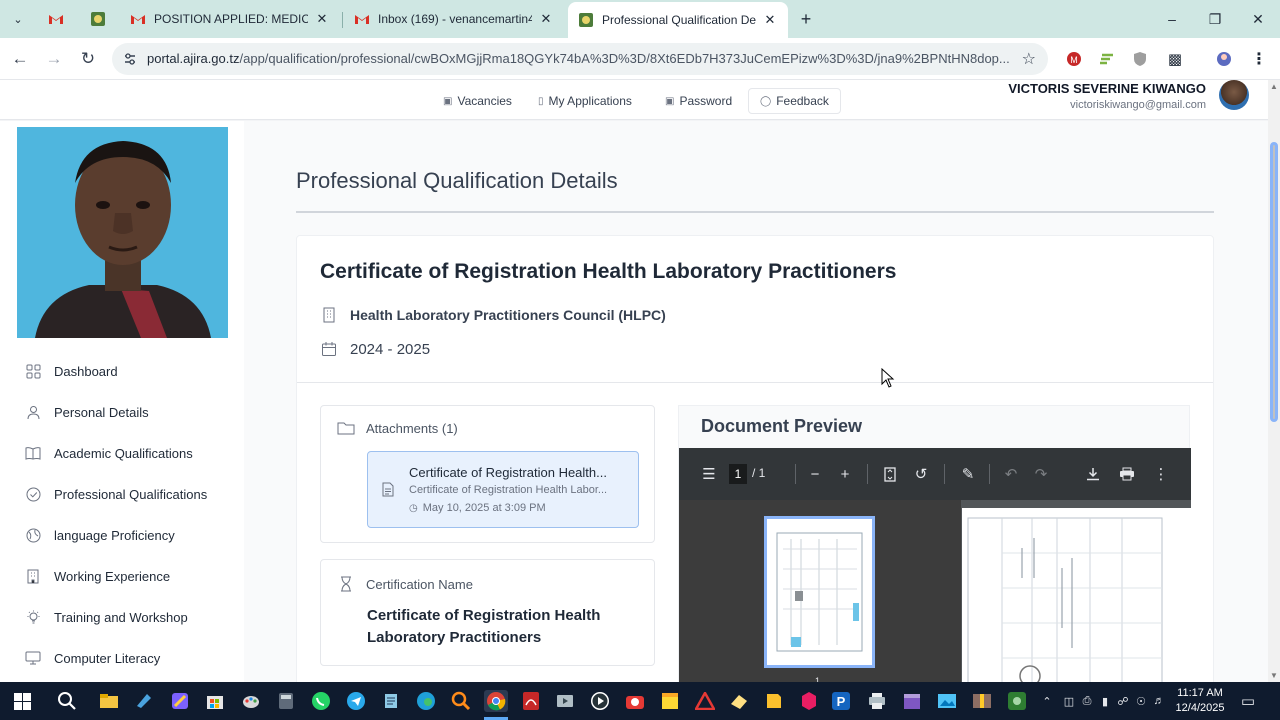 This screenshot has height=720, width=1280. I want to click on archive-app-icon, so click(982, 701).